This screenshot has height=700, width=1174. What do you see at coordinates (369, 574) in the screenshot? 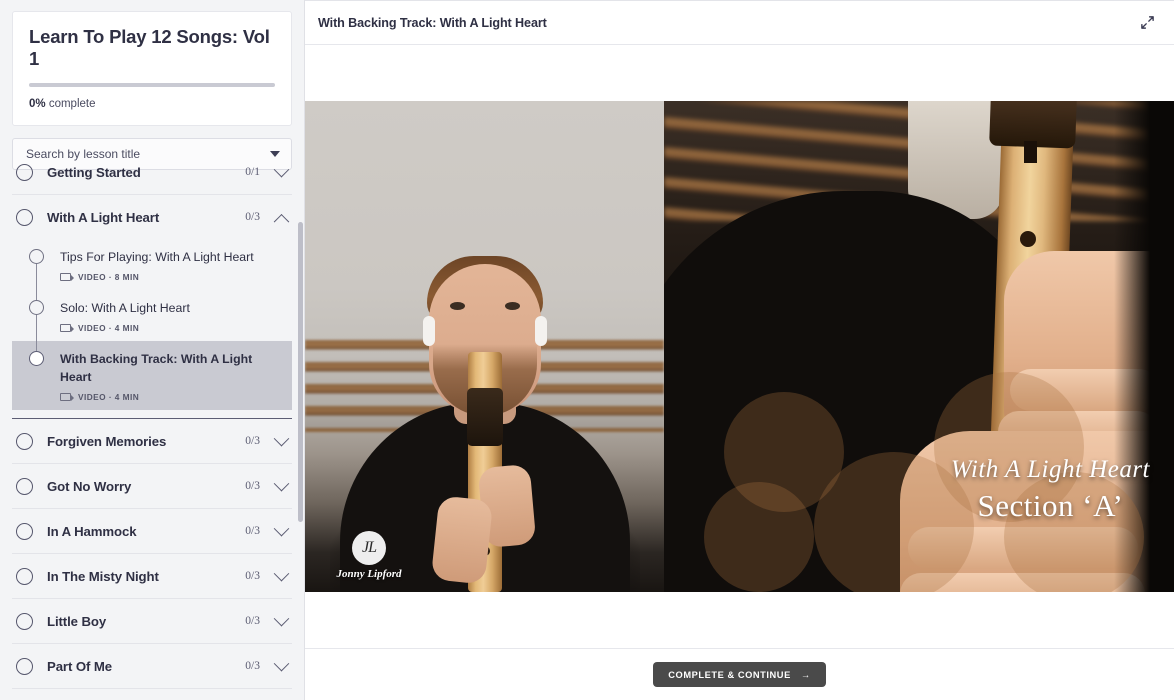
I see `watermark-name: Jonny Lipford` at bounding box center [369, 574].